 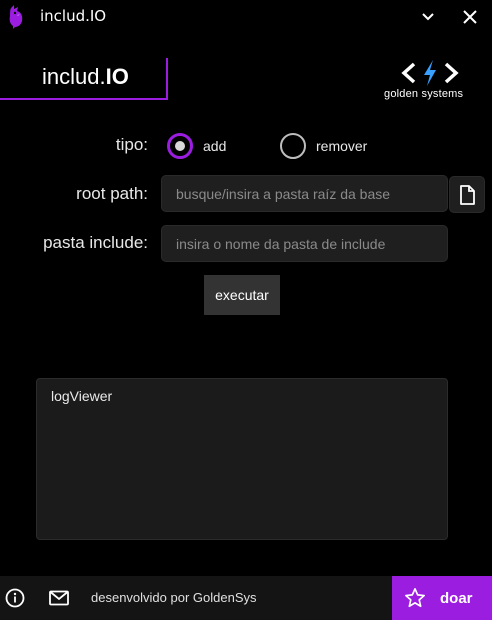 I want to click on title-bar: includ.IO, so click(x=246, y=17).